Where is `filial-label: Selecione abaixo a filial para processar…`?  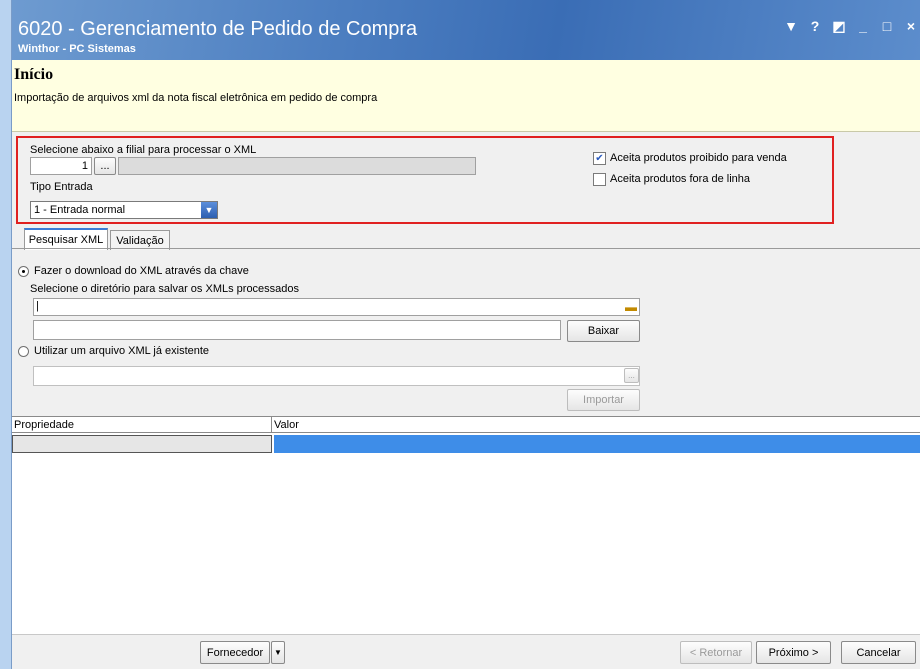
filial-label: Selecione abaixo a filial para processar… is located at coordinates (143, 150).